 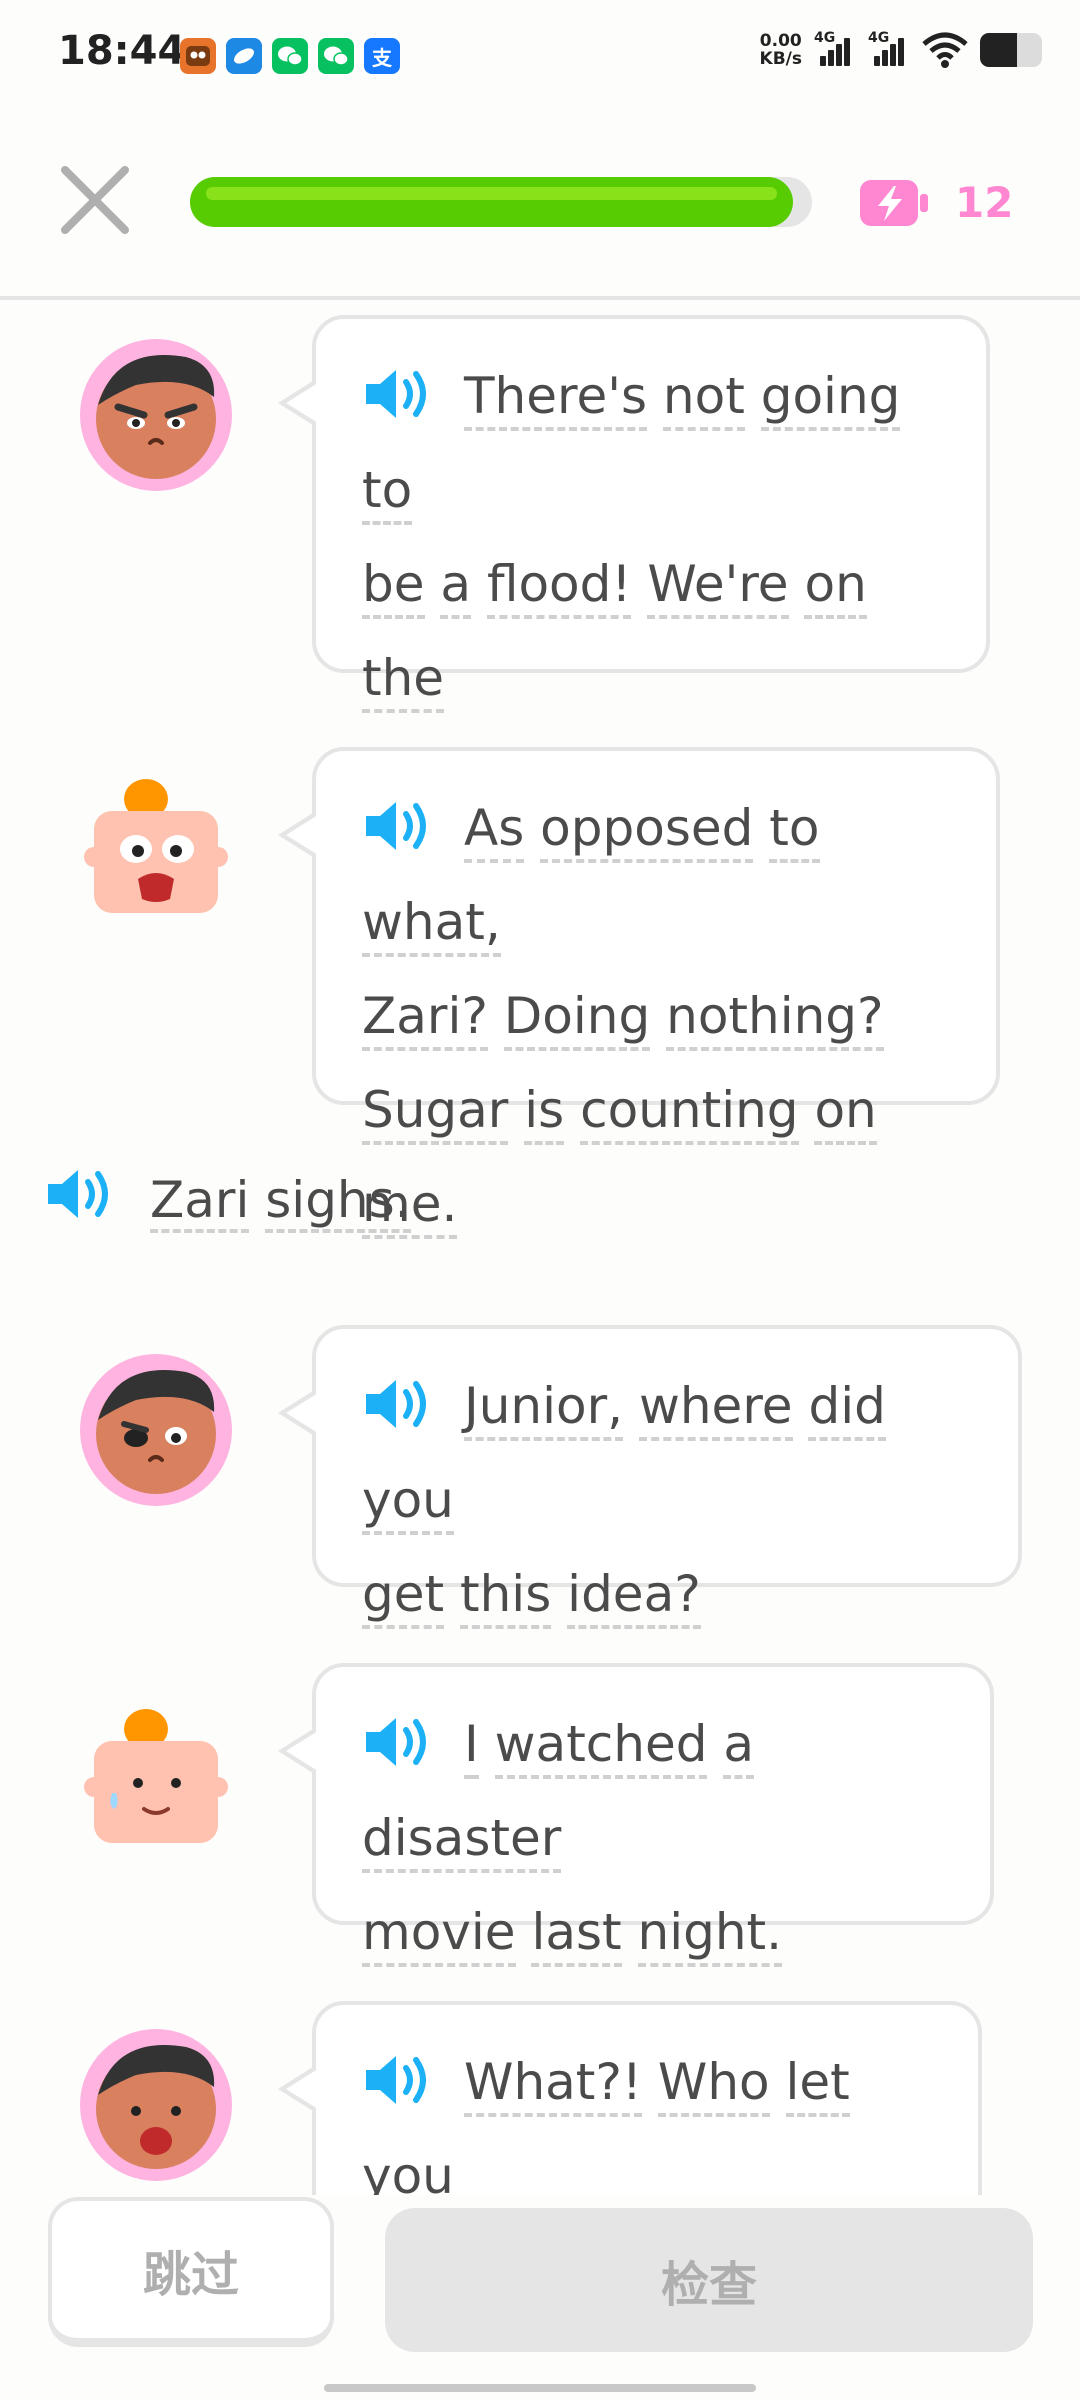 What do you see at coordinates (659, 443) in the screenshot?
I see `dialogue-line: There's not going to` at bounding box center [659, 443].